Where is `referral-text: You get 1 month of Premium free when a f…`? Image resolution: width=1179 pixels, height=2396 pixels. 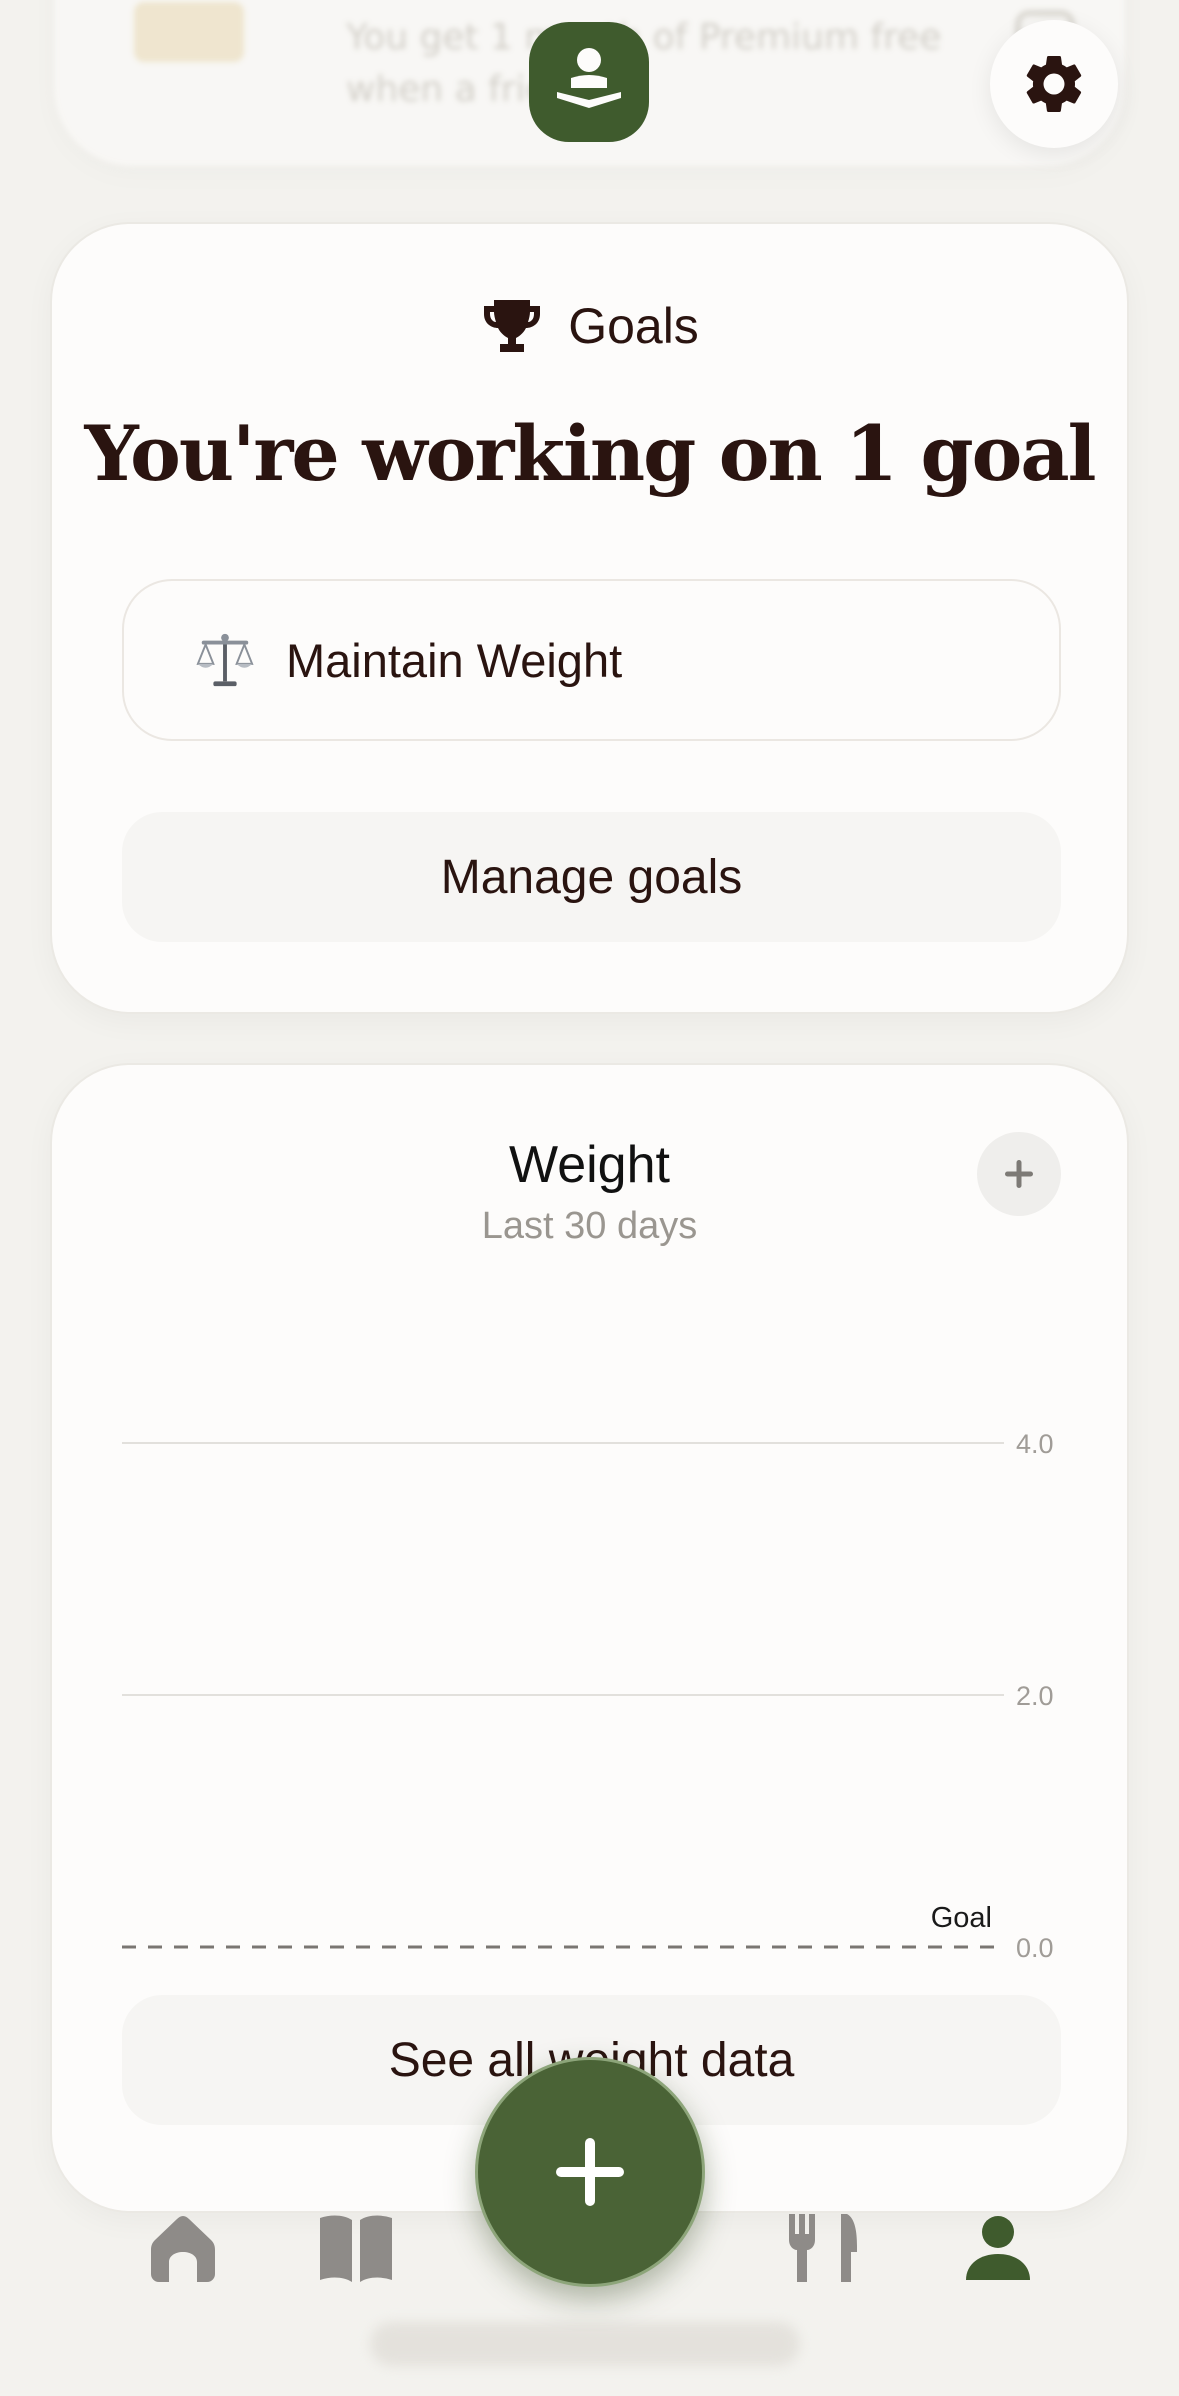
referral-text: You get 1 month of Premium free when a f… is located at coordinates (644, 63).